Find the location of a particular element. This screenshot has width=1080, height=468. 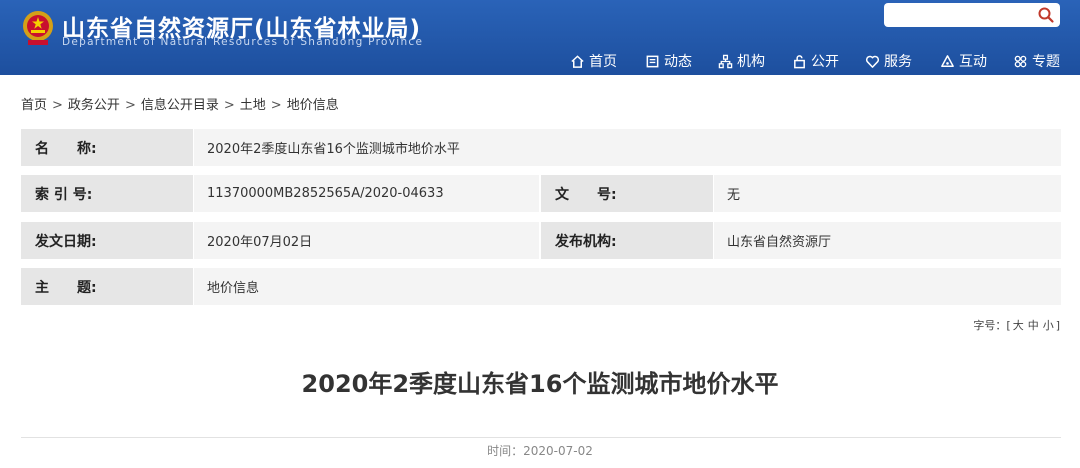

org-label: 发布机构: is located at coordinates (627, 240).